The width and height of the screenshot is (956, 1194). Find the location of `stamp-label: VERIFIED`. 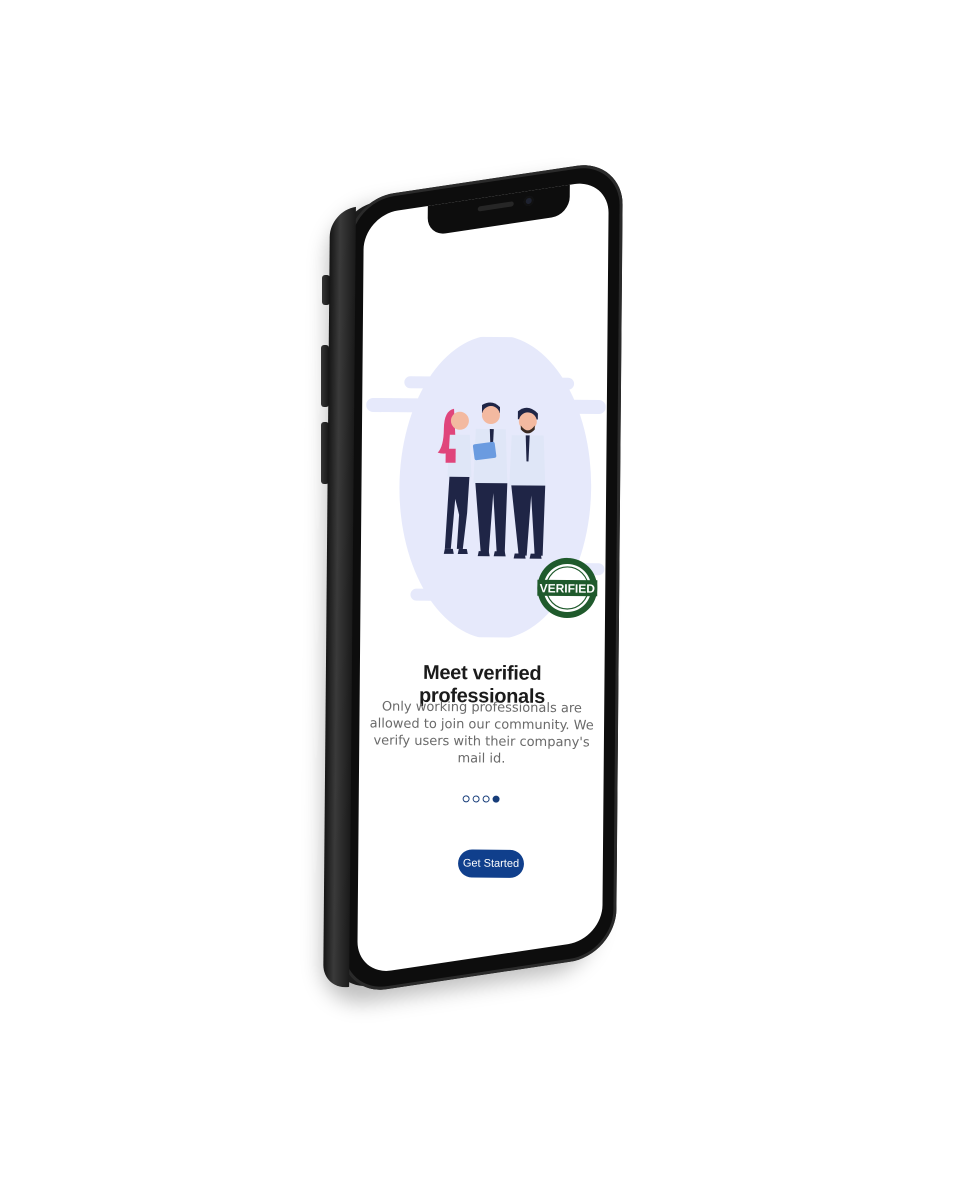

stamp-label: VERIFIED is located at coordinates (568, 588).